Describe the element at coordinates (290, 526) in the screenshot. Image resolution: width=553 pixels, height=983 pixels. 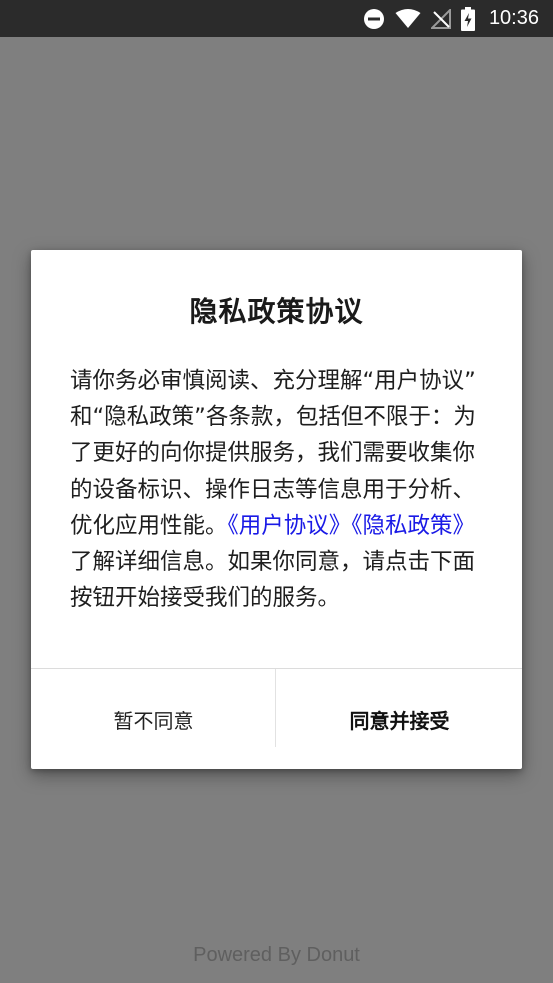
I see `user-agreement-link: 《用户协议》` at that location.